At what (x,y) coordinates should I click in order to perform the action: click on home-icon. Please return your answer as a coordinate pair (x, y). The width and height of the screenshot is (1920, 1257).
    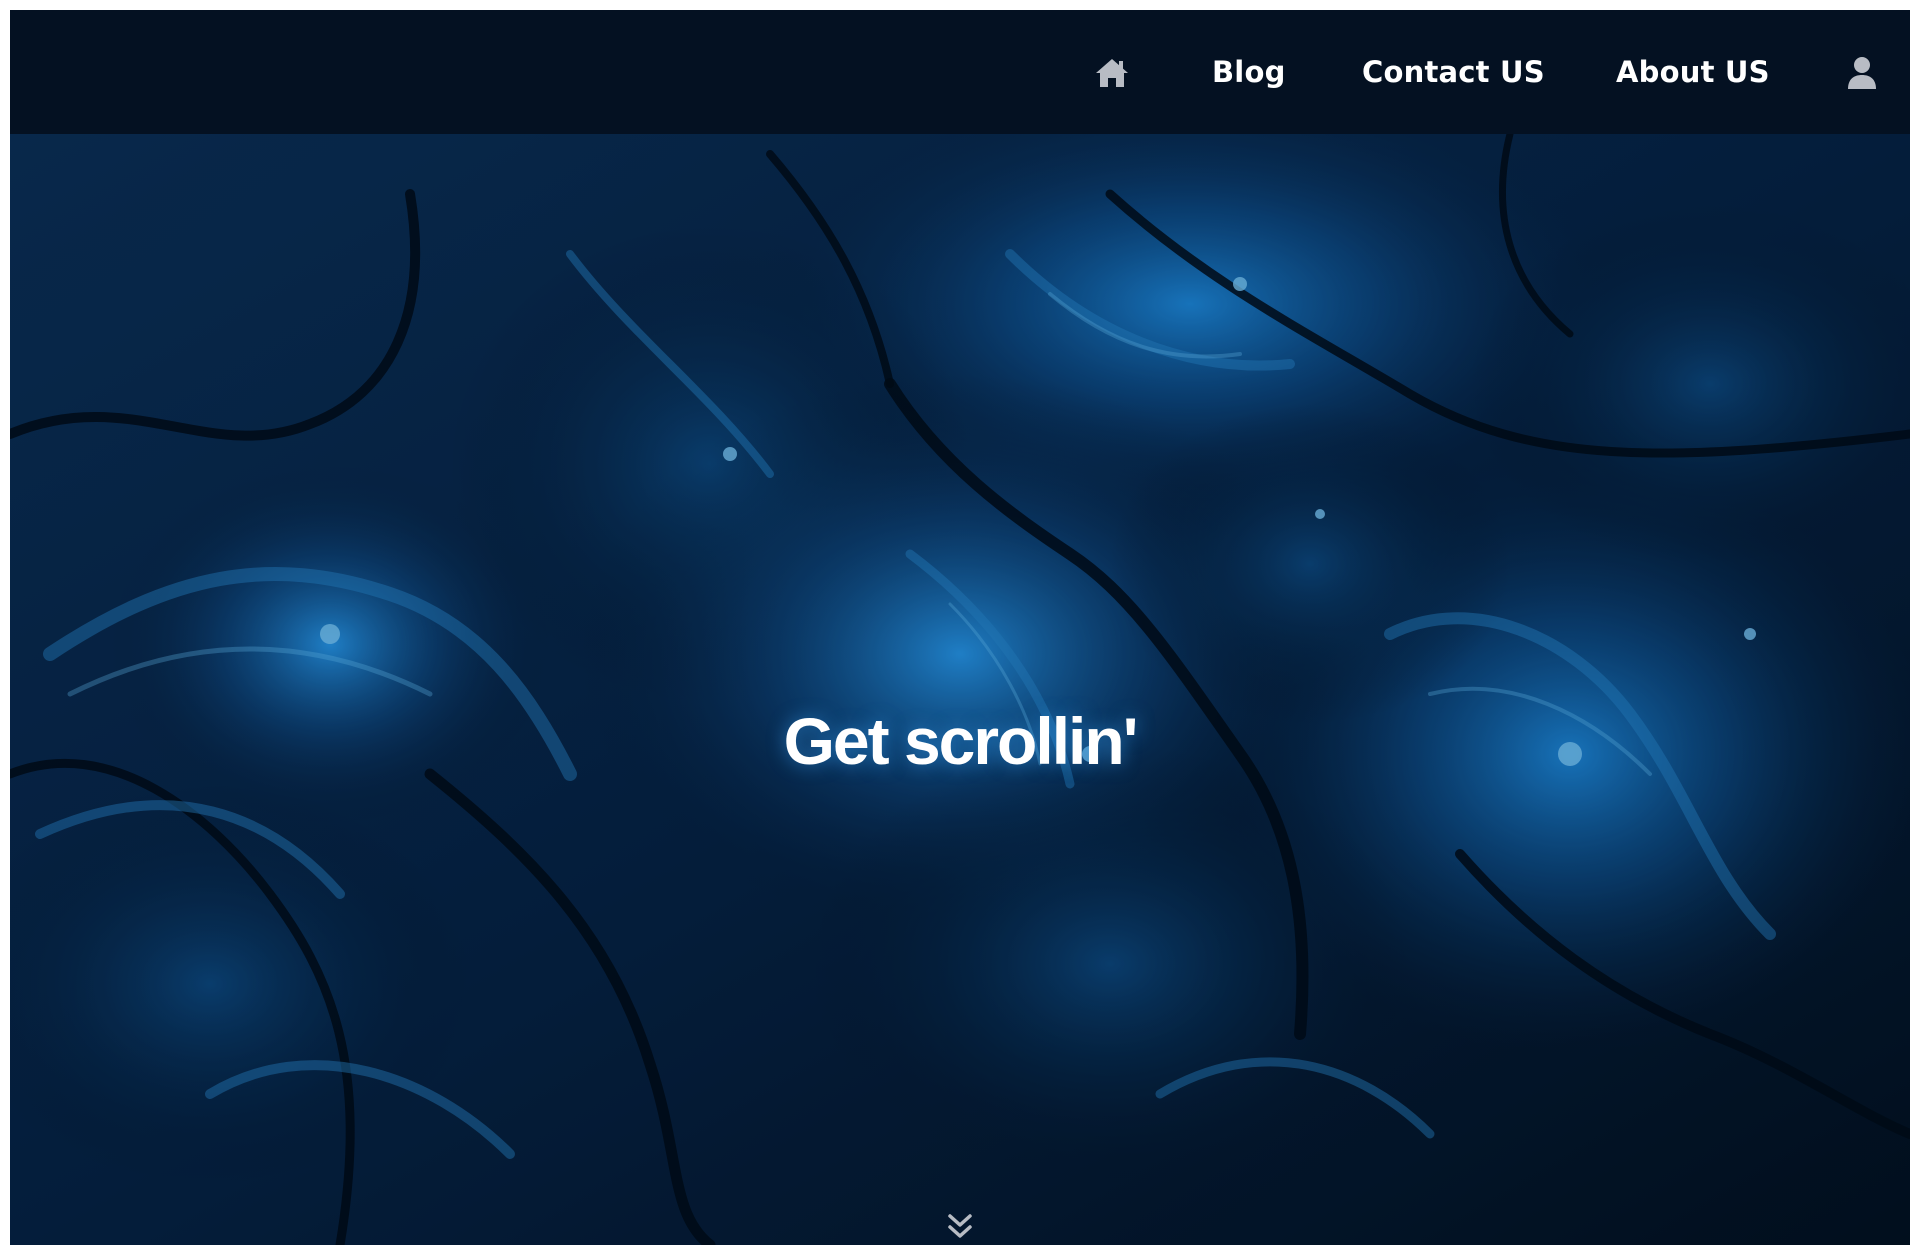
    Looking at the image, I should click on (1112, 73).